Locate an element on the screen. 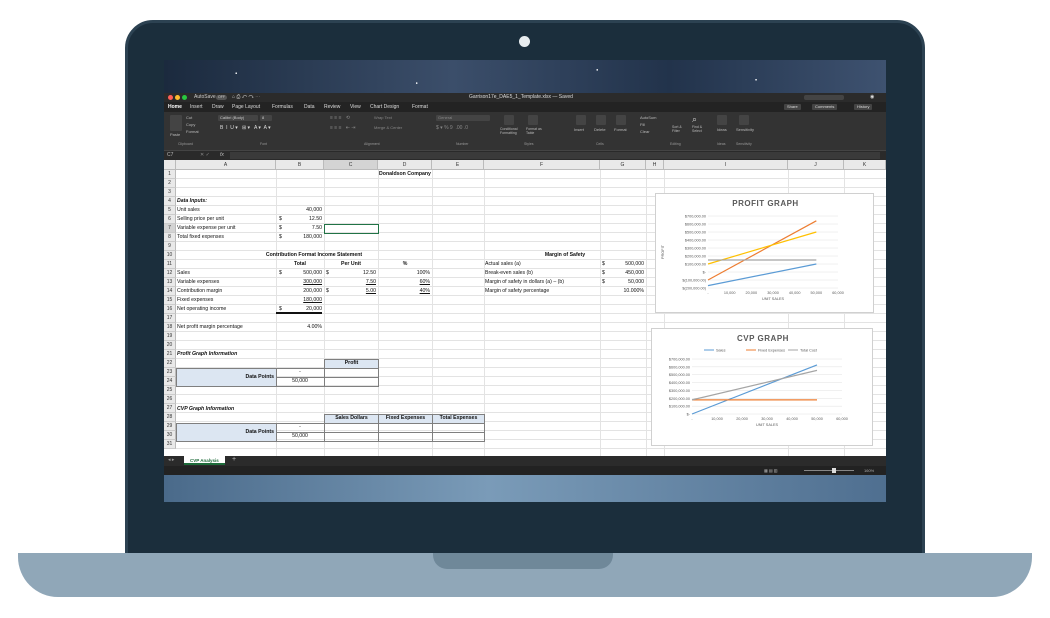 Image resolution: width=1050 pixels, height=618 pixels. tab-draw: Draw is located at coordinates (218, 107).